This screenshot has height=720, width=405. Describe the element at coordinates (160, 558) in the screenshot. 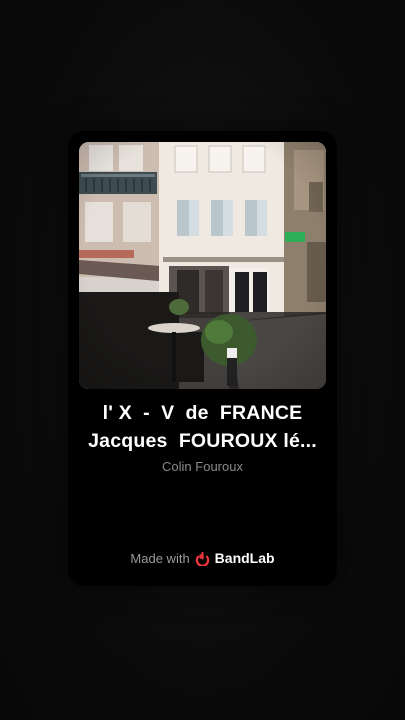

I see `made-with-label: Made with` at that location.